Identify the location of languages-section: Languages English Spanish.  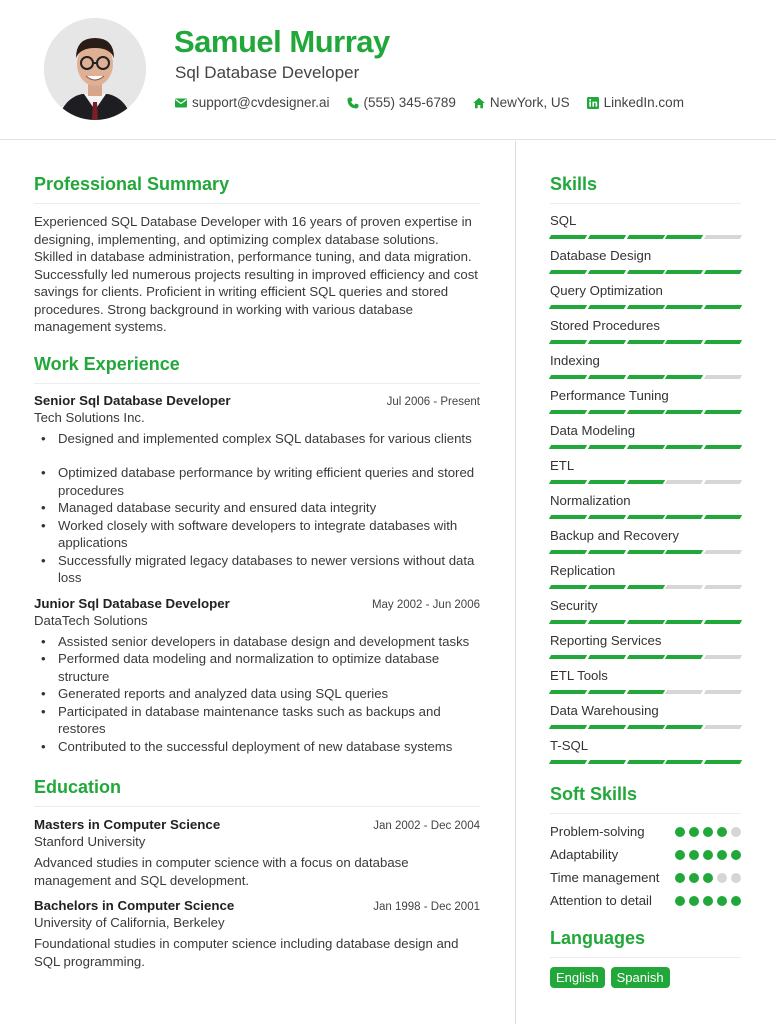
(645, 958).